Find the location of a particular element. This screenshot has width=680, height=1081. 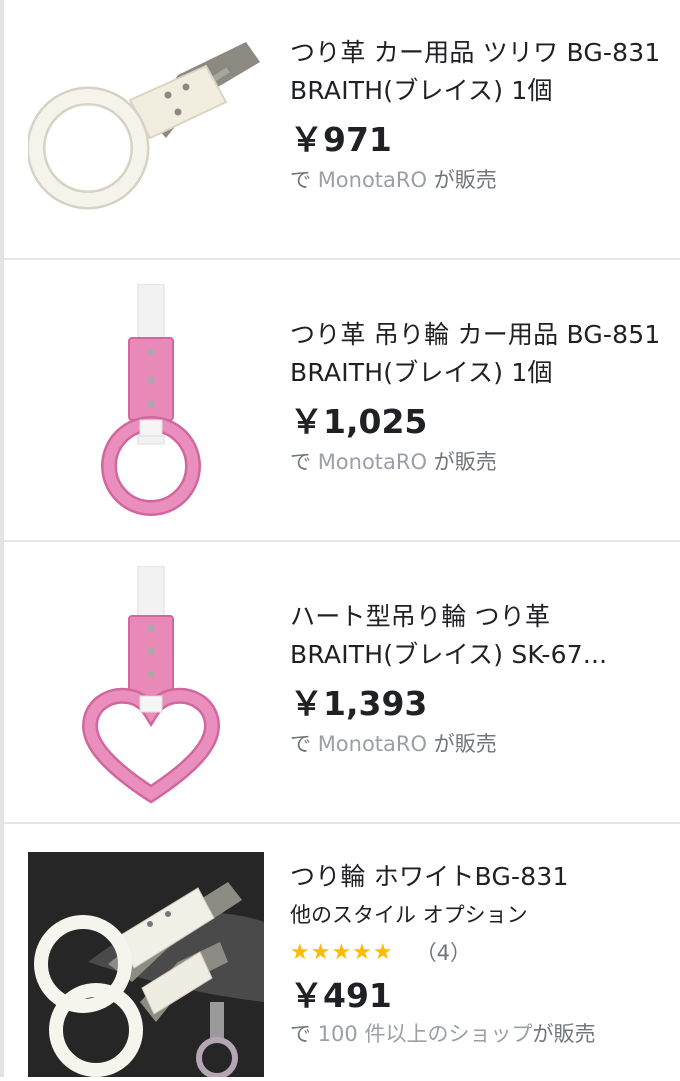

rating-row: ★★★★★ （4） is located at coordinates (479, 953).